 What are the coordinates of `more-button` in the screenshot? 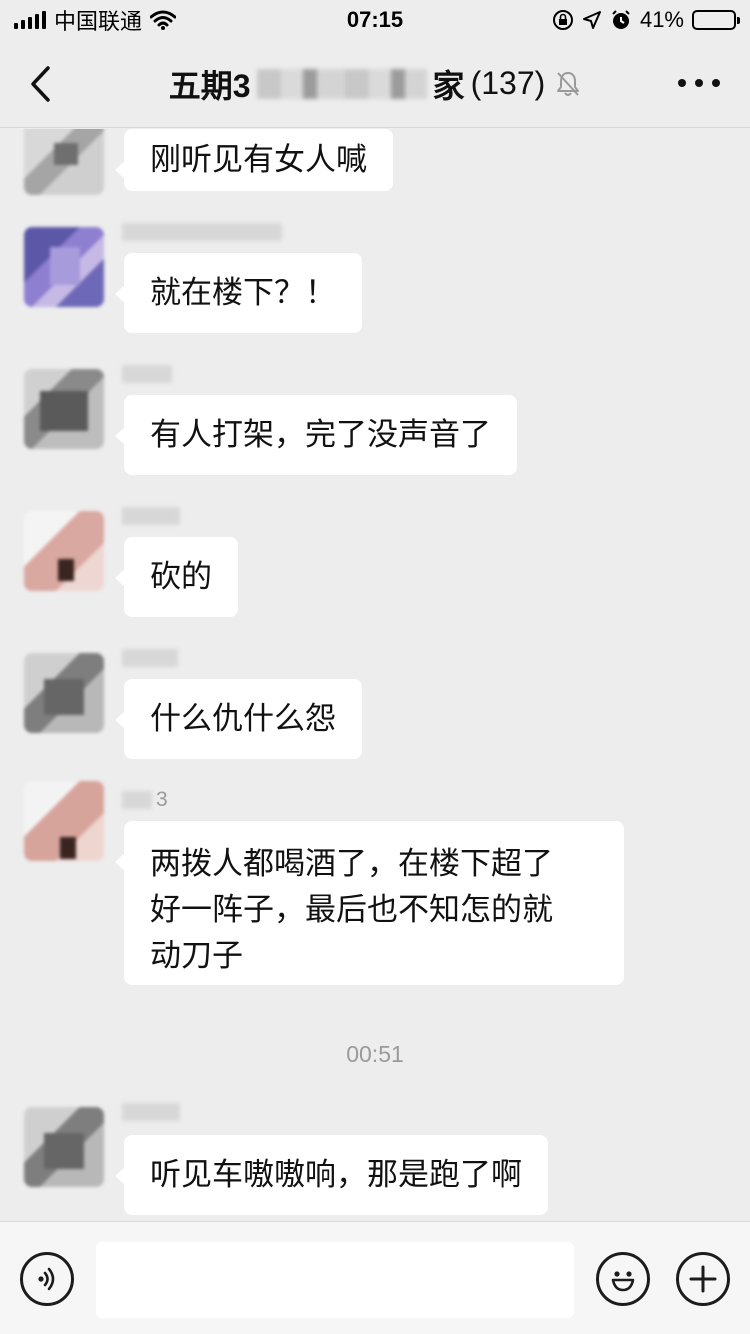 It's located at (699, 83).